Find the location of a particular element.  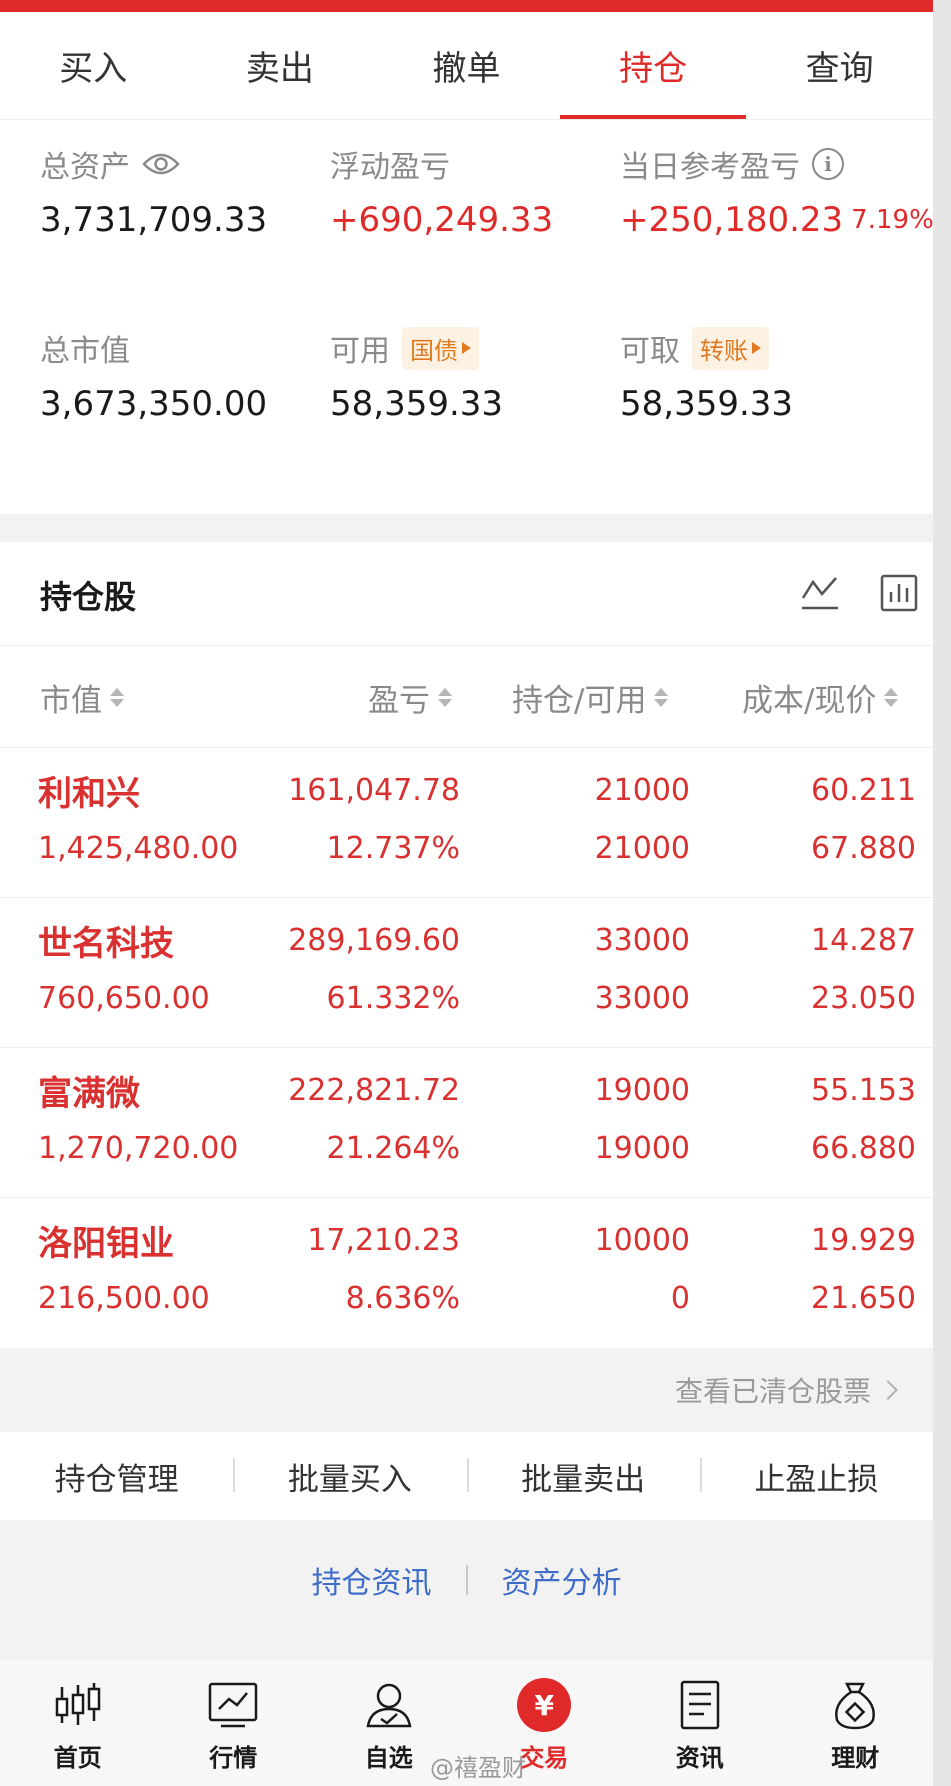

nav-wealth: 理财 is located at coordinates (856, 1723).